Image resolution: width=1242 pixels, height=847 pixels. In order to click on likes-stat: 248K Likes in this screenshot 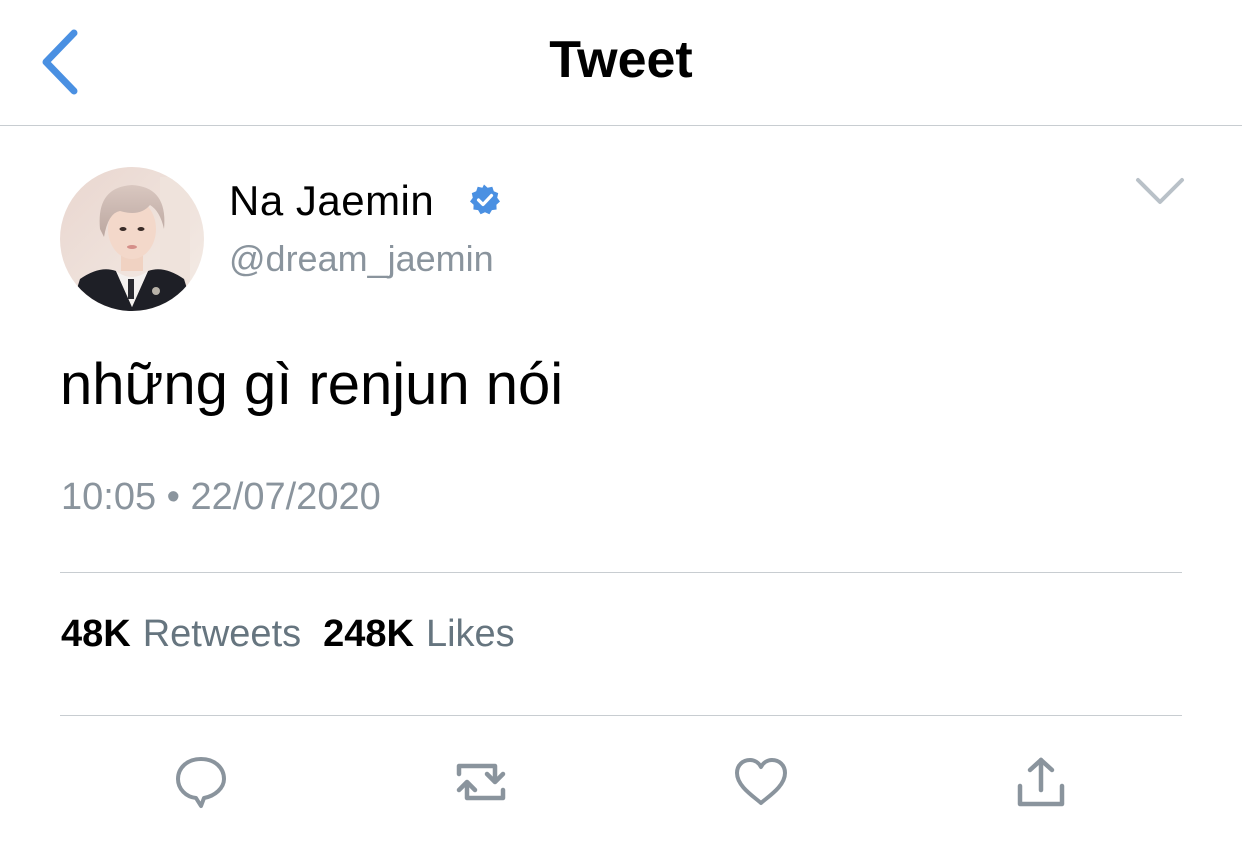, I will do `click(419, 634)`.